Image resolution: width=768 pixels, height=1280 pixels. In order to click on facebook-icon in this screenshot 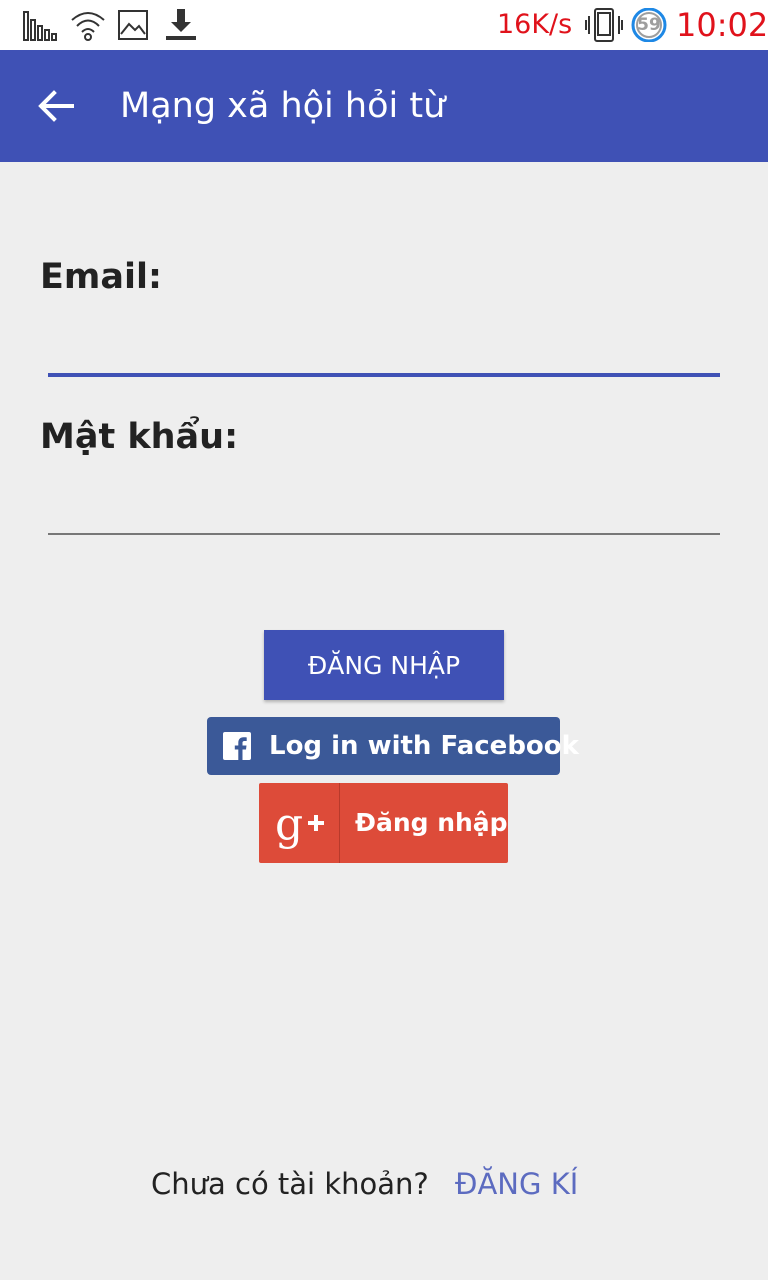, I will do `click(237, 746)`.